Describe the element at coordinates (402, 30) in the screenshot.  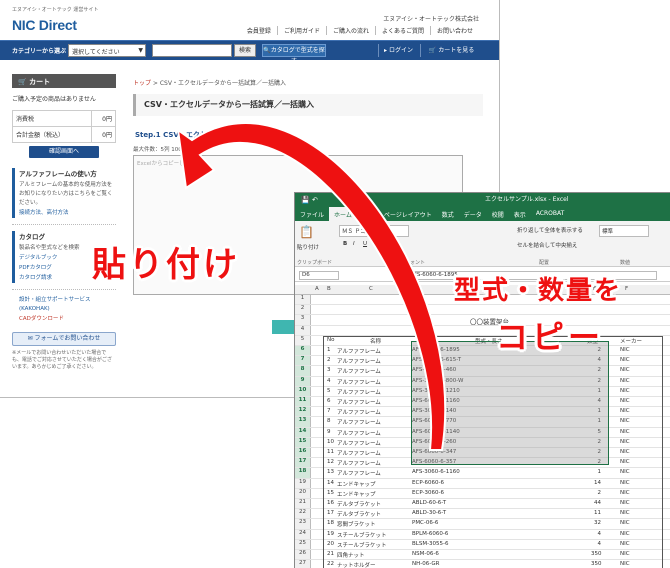
I see `top-link-faq: よくあるご質問` at that location.